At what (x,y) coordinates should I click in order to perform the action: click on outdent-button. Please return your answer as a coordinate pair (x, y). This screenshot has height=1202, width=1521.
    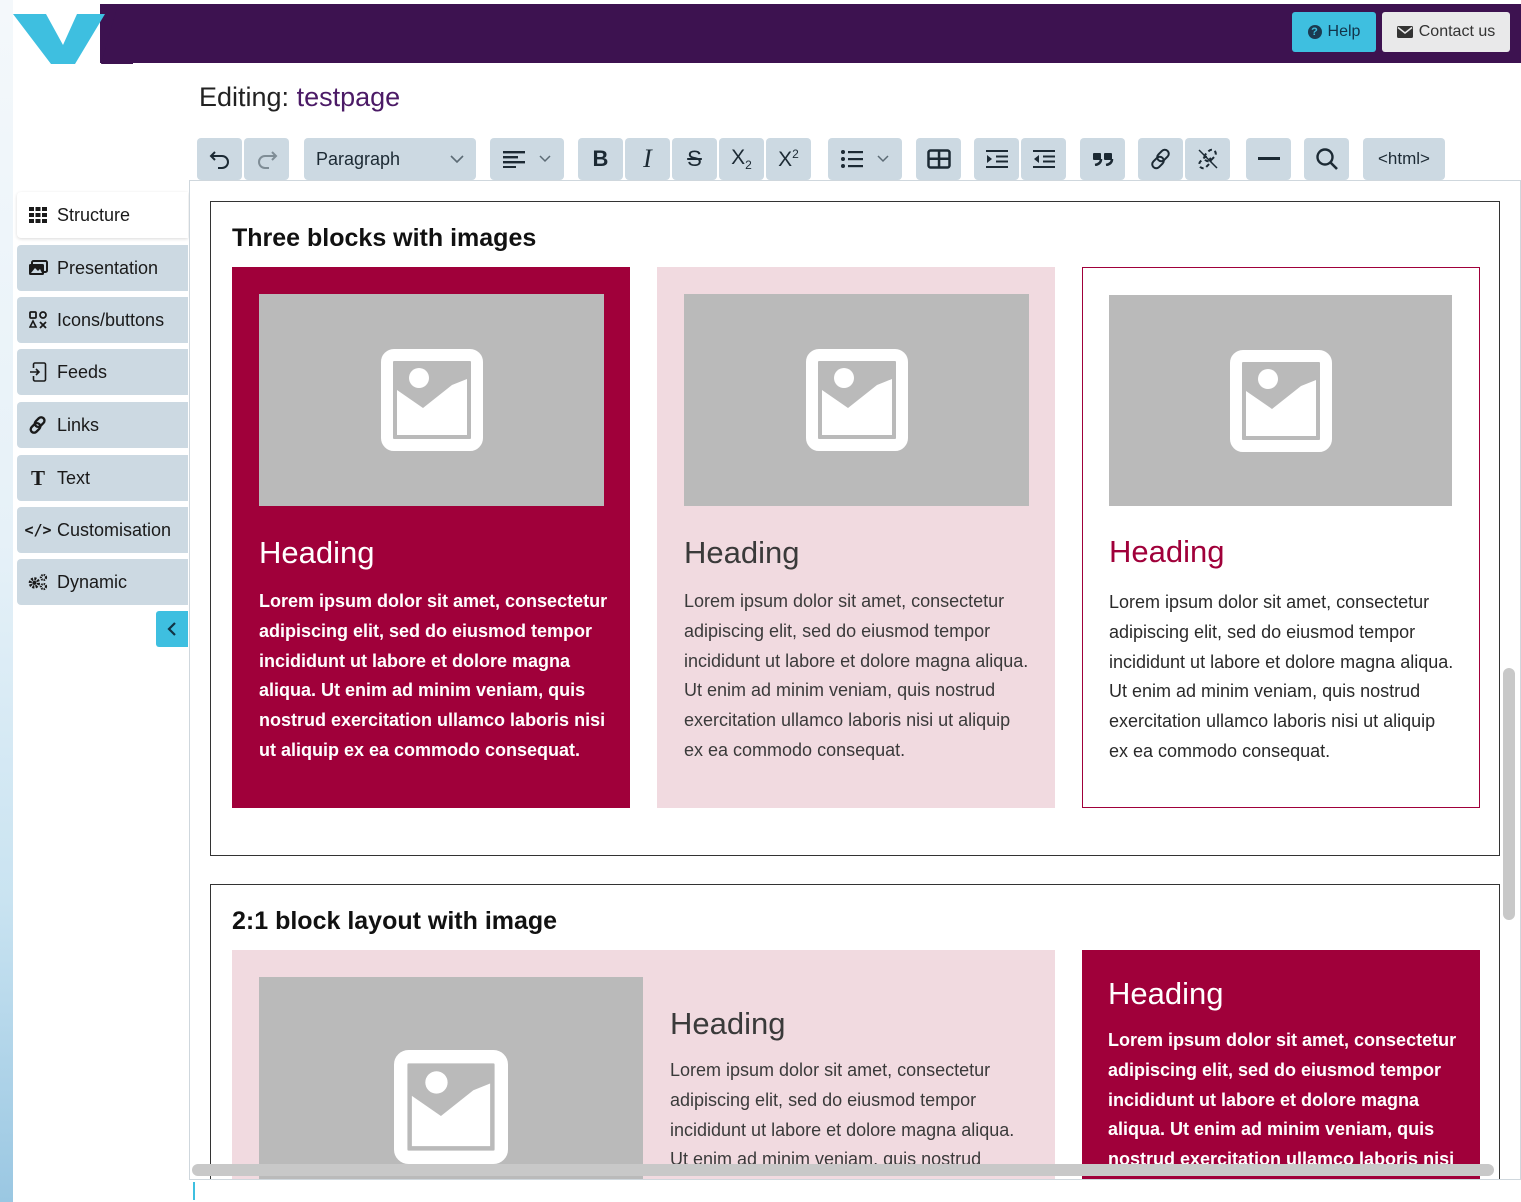
    Looking at the image, I should click on (1043, 159).